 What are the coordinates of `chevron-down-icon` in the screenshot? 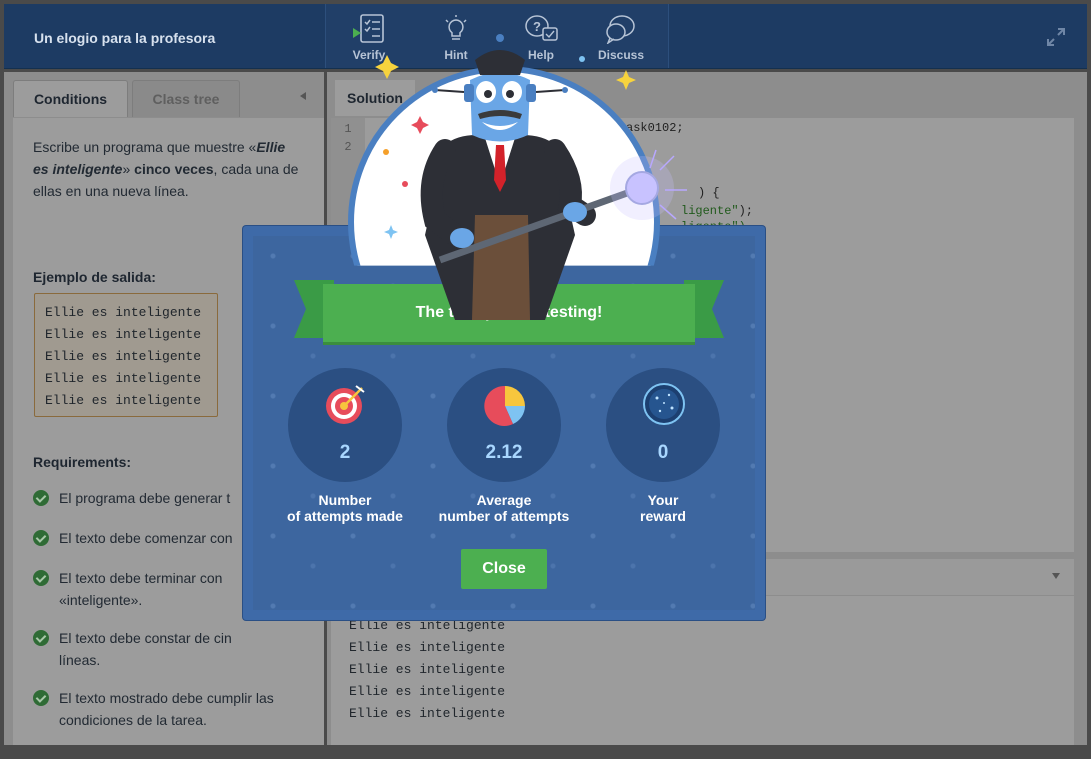 It's located at (1056, 576).